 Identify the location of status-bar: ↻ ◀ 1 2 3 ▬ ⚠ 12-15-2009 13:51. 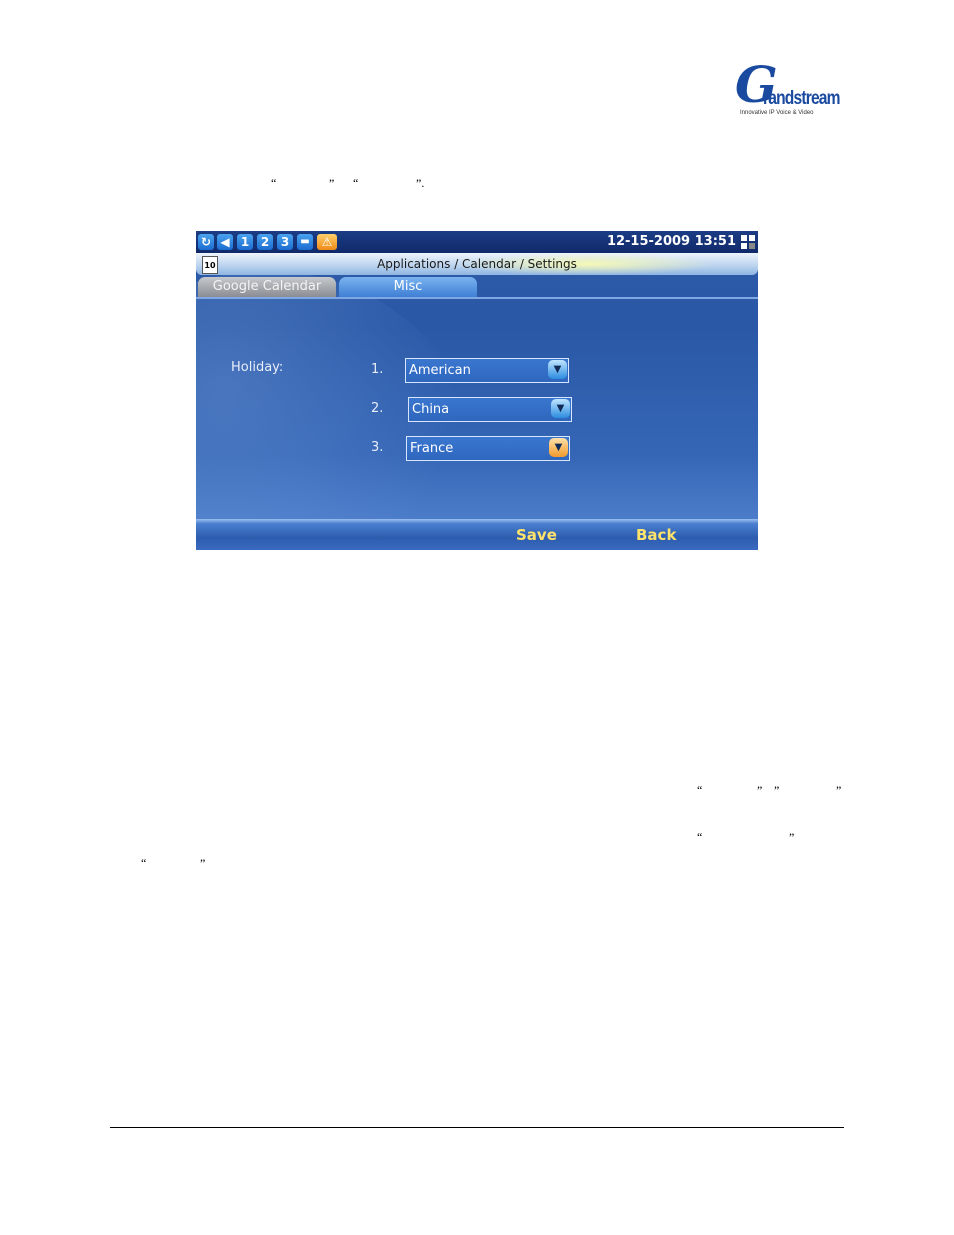
(477, 242).